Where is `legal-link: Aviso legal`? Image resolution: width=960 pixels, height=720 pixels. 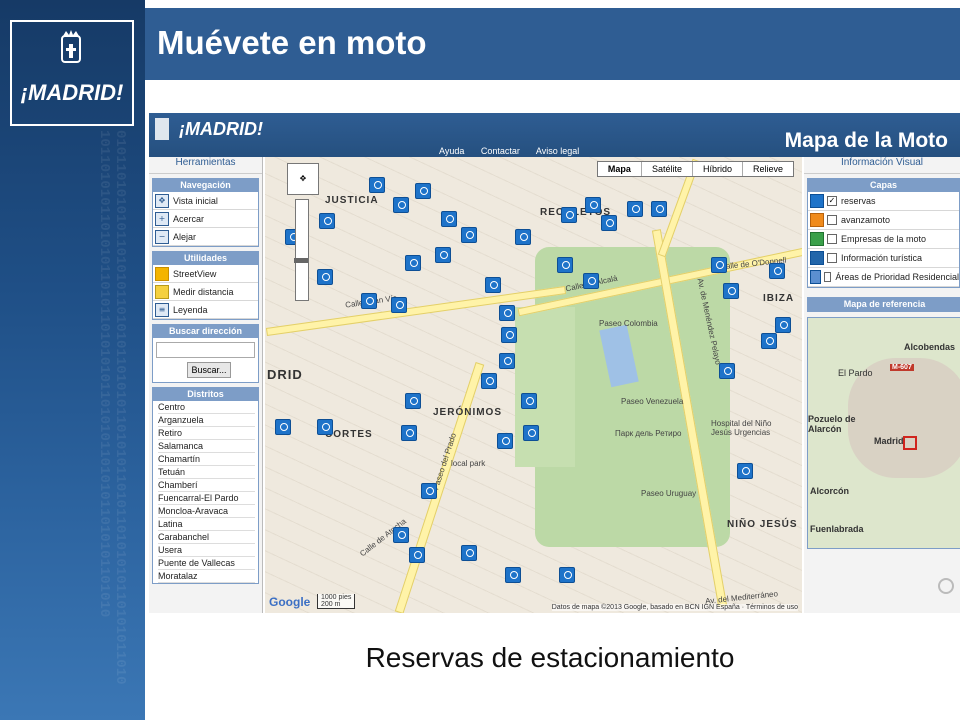
legal-link: Aviso legal is located at coordinates (557, 151).